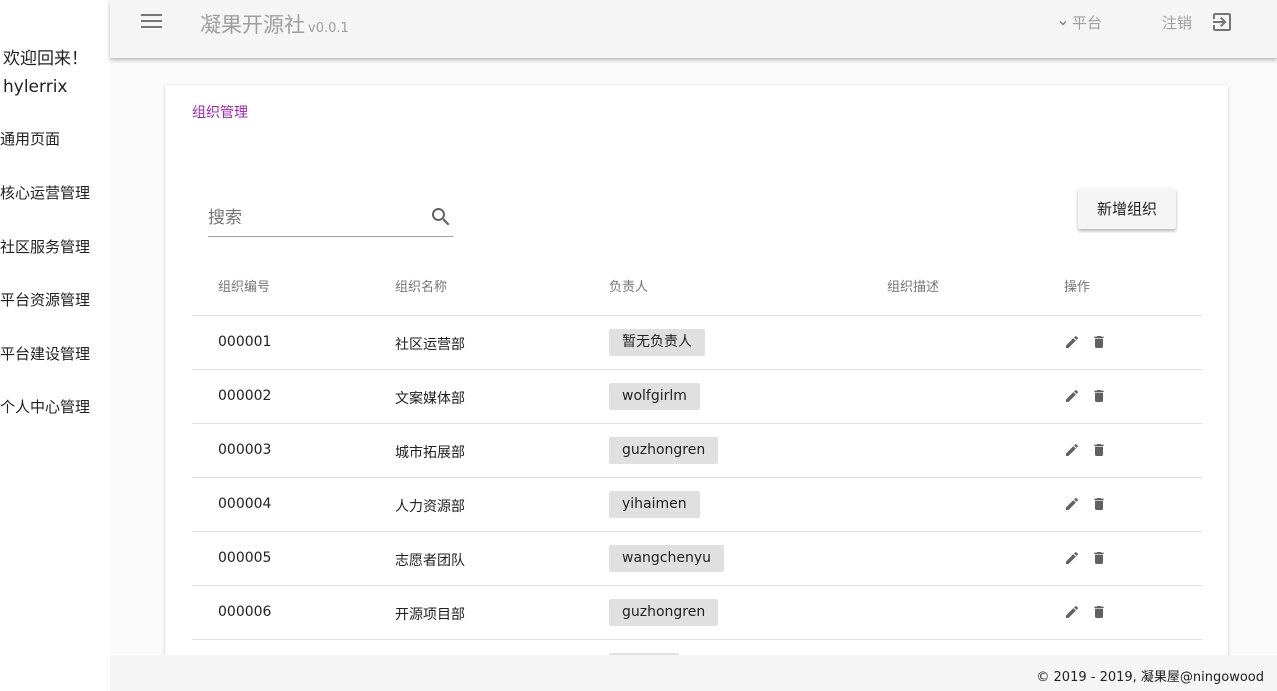 The height and width of the screenshot is (691, 1277). I want to click on table-row: 000004 人力资源部 yihaimen, so click(697, 505).